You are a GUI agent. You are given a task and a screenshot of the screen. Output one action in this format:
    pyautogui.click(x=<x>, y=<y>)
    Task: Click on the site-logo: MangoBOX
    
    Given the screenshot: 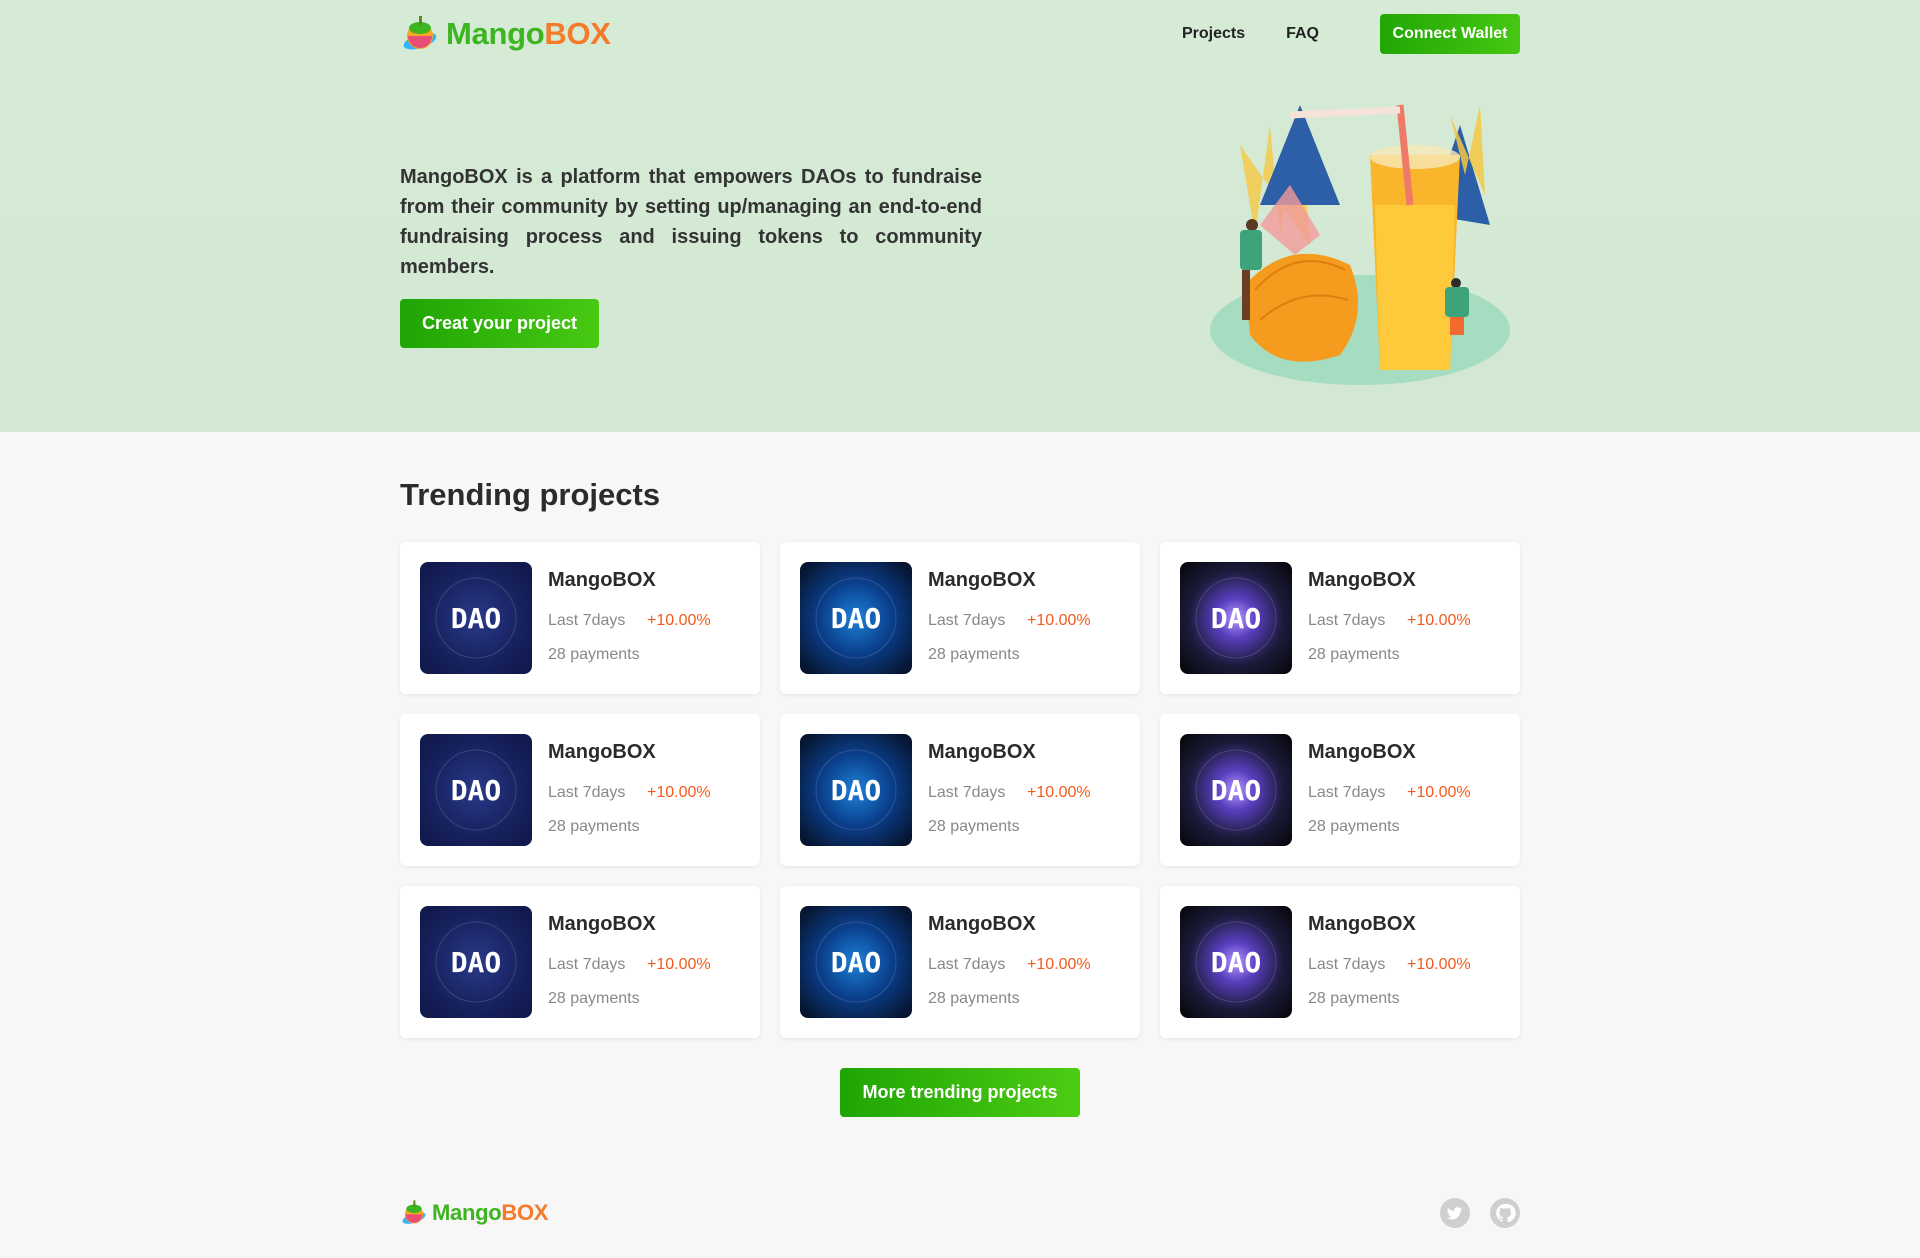 What is the action you would take?
    pyautogui.click(x=505, y=34)
    